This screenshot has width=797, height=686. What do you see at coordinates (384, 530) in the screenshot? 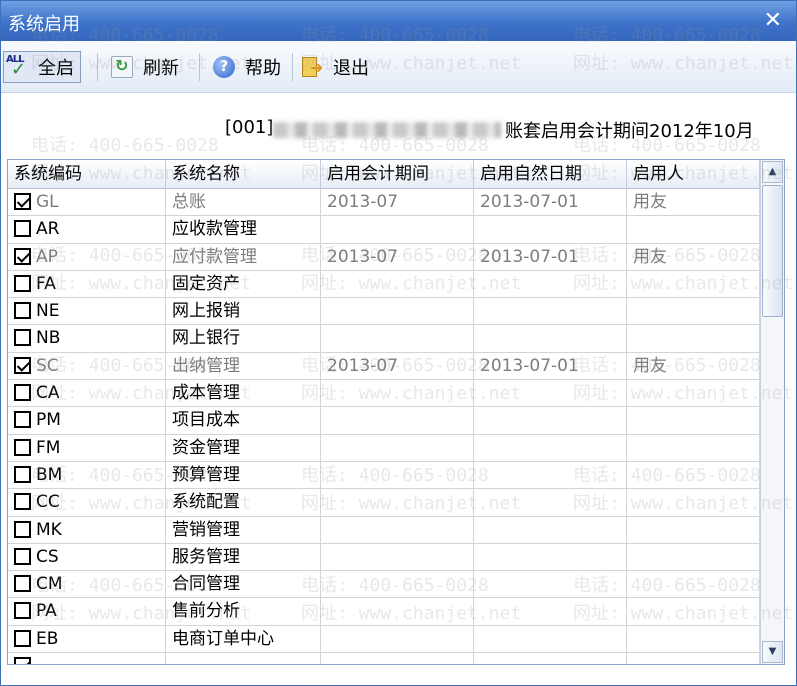
I see `table-row: MK 营销管理` at bounding box center [384, 530].